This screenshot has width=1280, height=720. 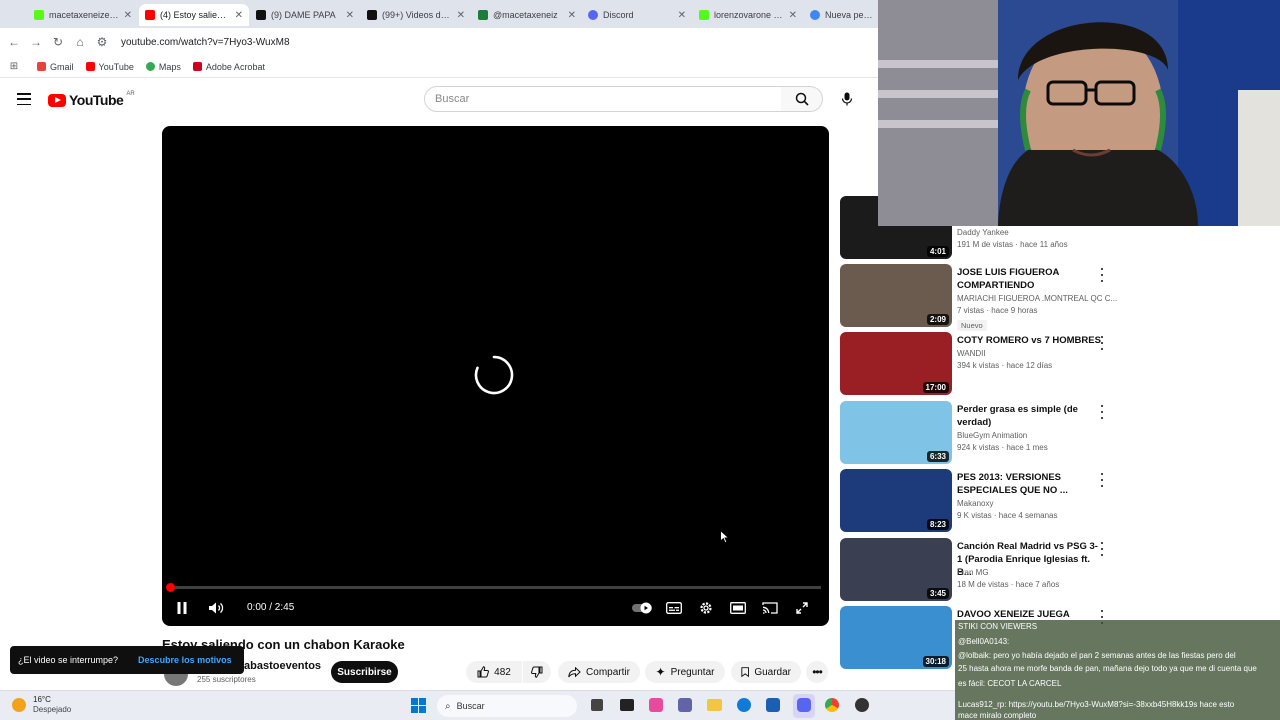 What do you see at coordinates (68, 660) in the screenshot?
I see `toast-message: ¿El video se interrumpe?` at bounding box center [68, 660].